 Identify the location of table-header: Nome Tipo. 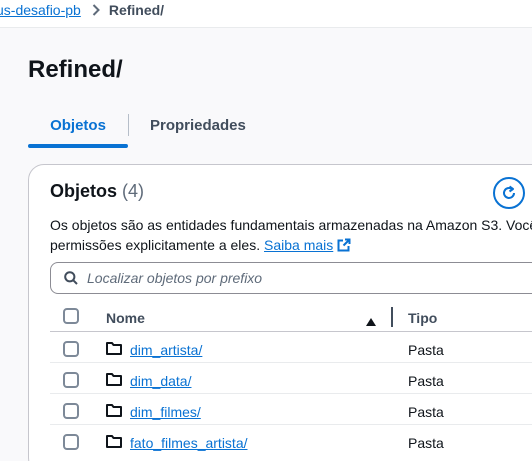
(291, 317).